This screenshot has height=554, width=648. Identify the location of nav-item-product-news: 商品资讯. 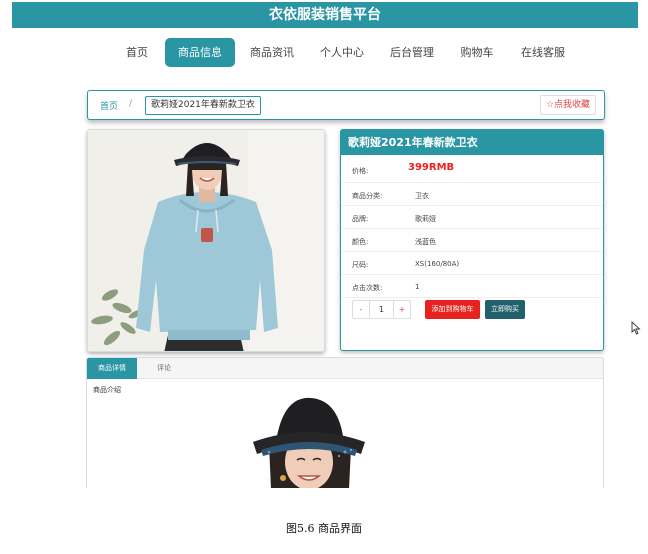
(272, 52).